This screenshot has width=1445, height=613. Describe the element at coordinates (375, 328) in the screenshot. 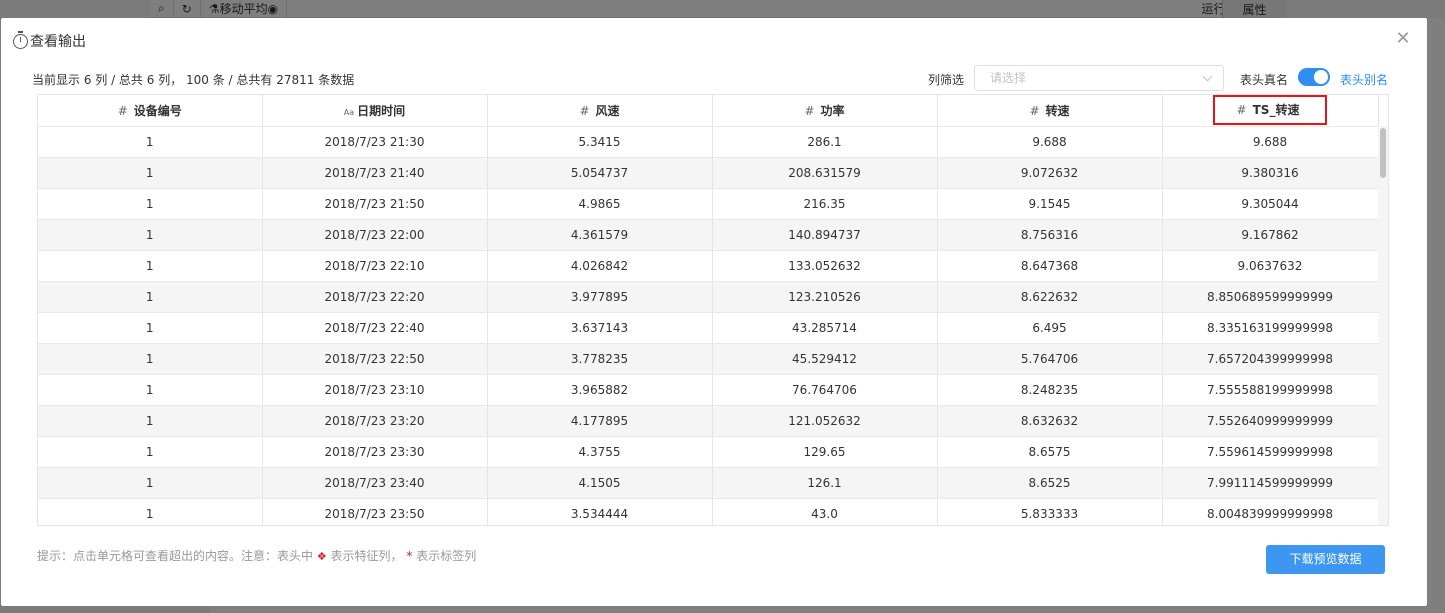

I see `table-cell: 2018/7/23 22:40` at that location.